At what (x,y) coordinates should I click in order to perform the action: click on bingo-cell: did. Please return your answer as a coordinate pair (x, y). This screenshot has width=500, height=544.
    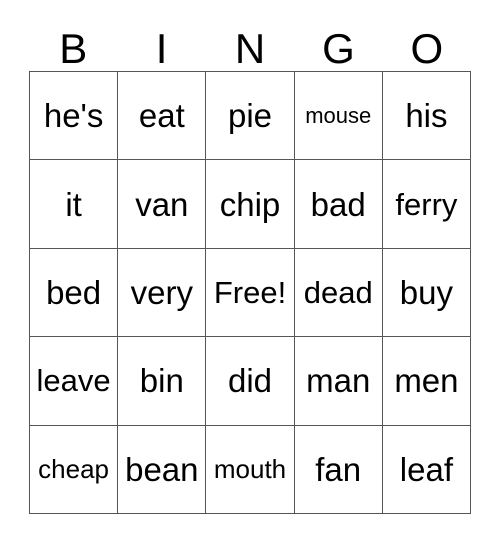
    Looking at the image, I should click on (250, 381).